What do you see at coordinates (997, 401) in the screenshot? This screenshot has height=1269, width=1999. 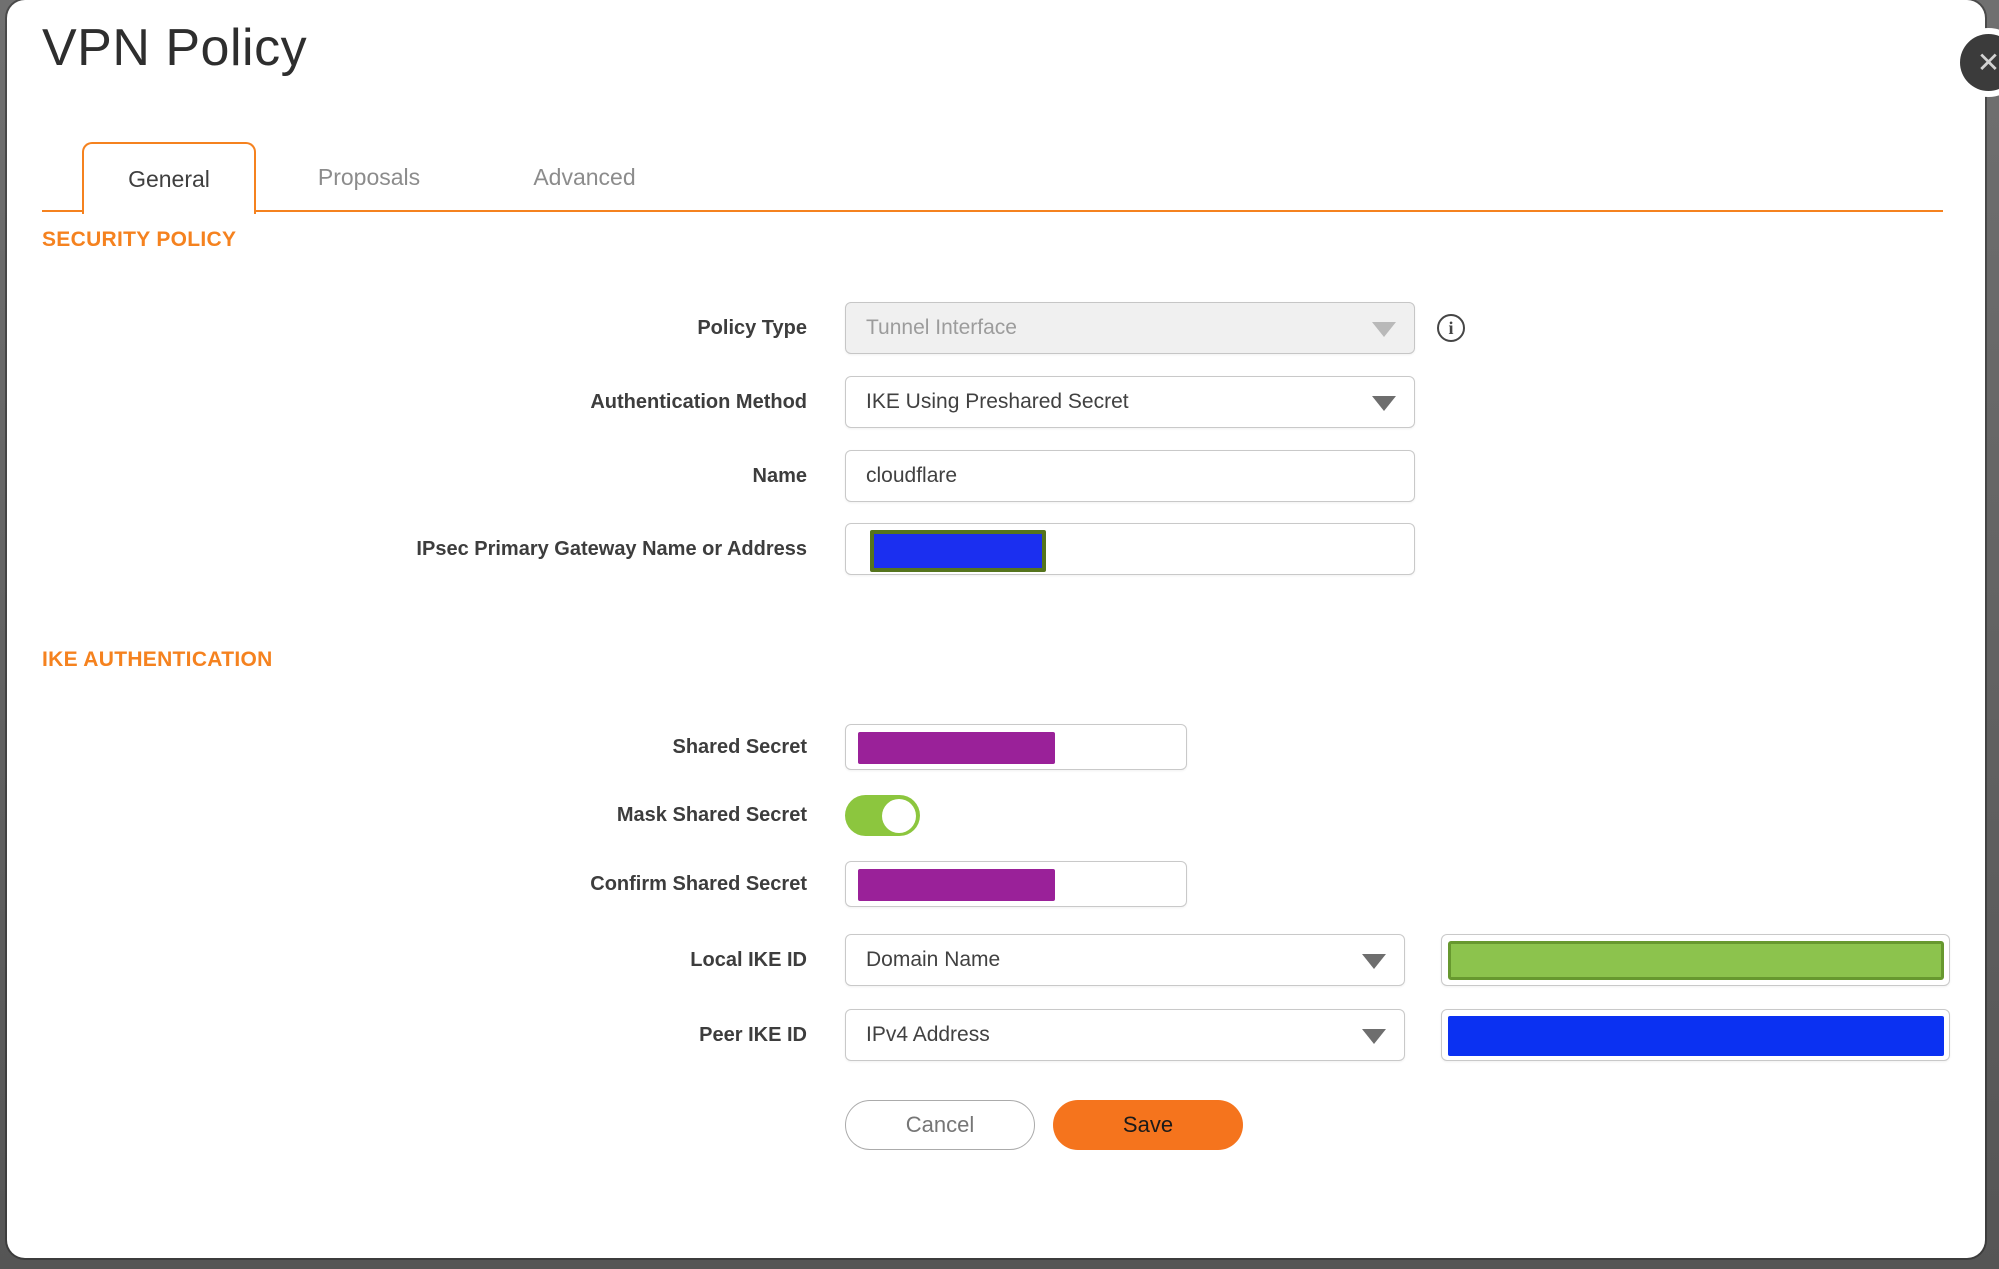 I see `auth-method-value: IKE Using Preshared Secret` at bounding box center [997, 401].